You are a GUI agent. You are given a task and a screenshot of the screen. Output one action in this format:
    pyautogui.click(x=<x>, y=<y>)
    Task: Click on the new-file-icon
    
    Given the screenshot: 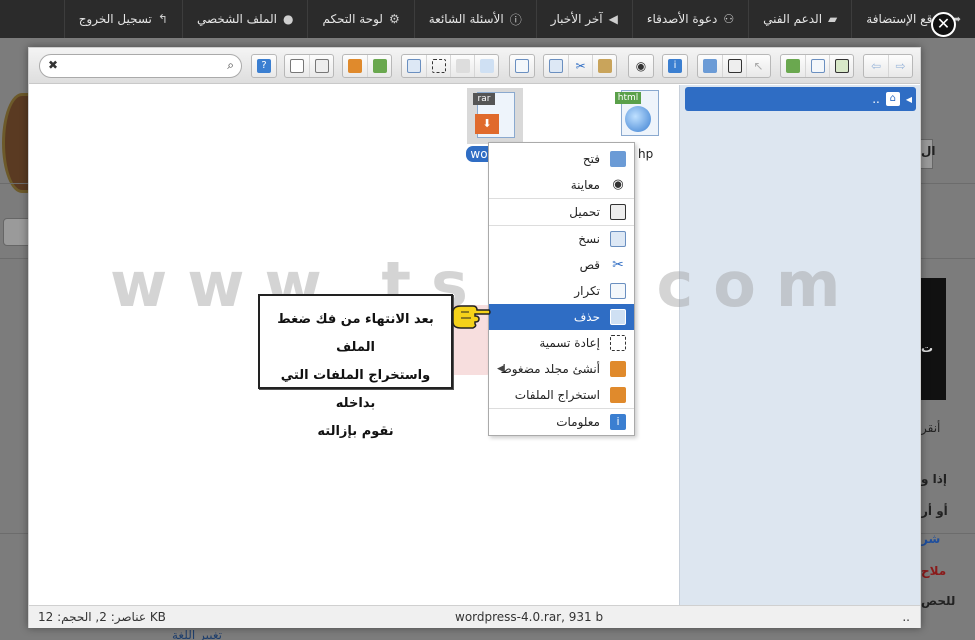 What is the action you would take?
    pyautogui.click(x=817, y=66)
    